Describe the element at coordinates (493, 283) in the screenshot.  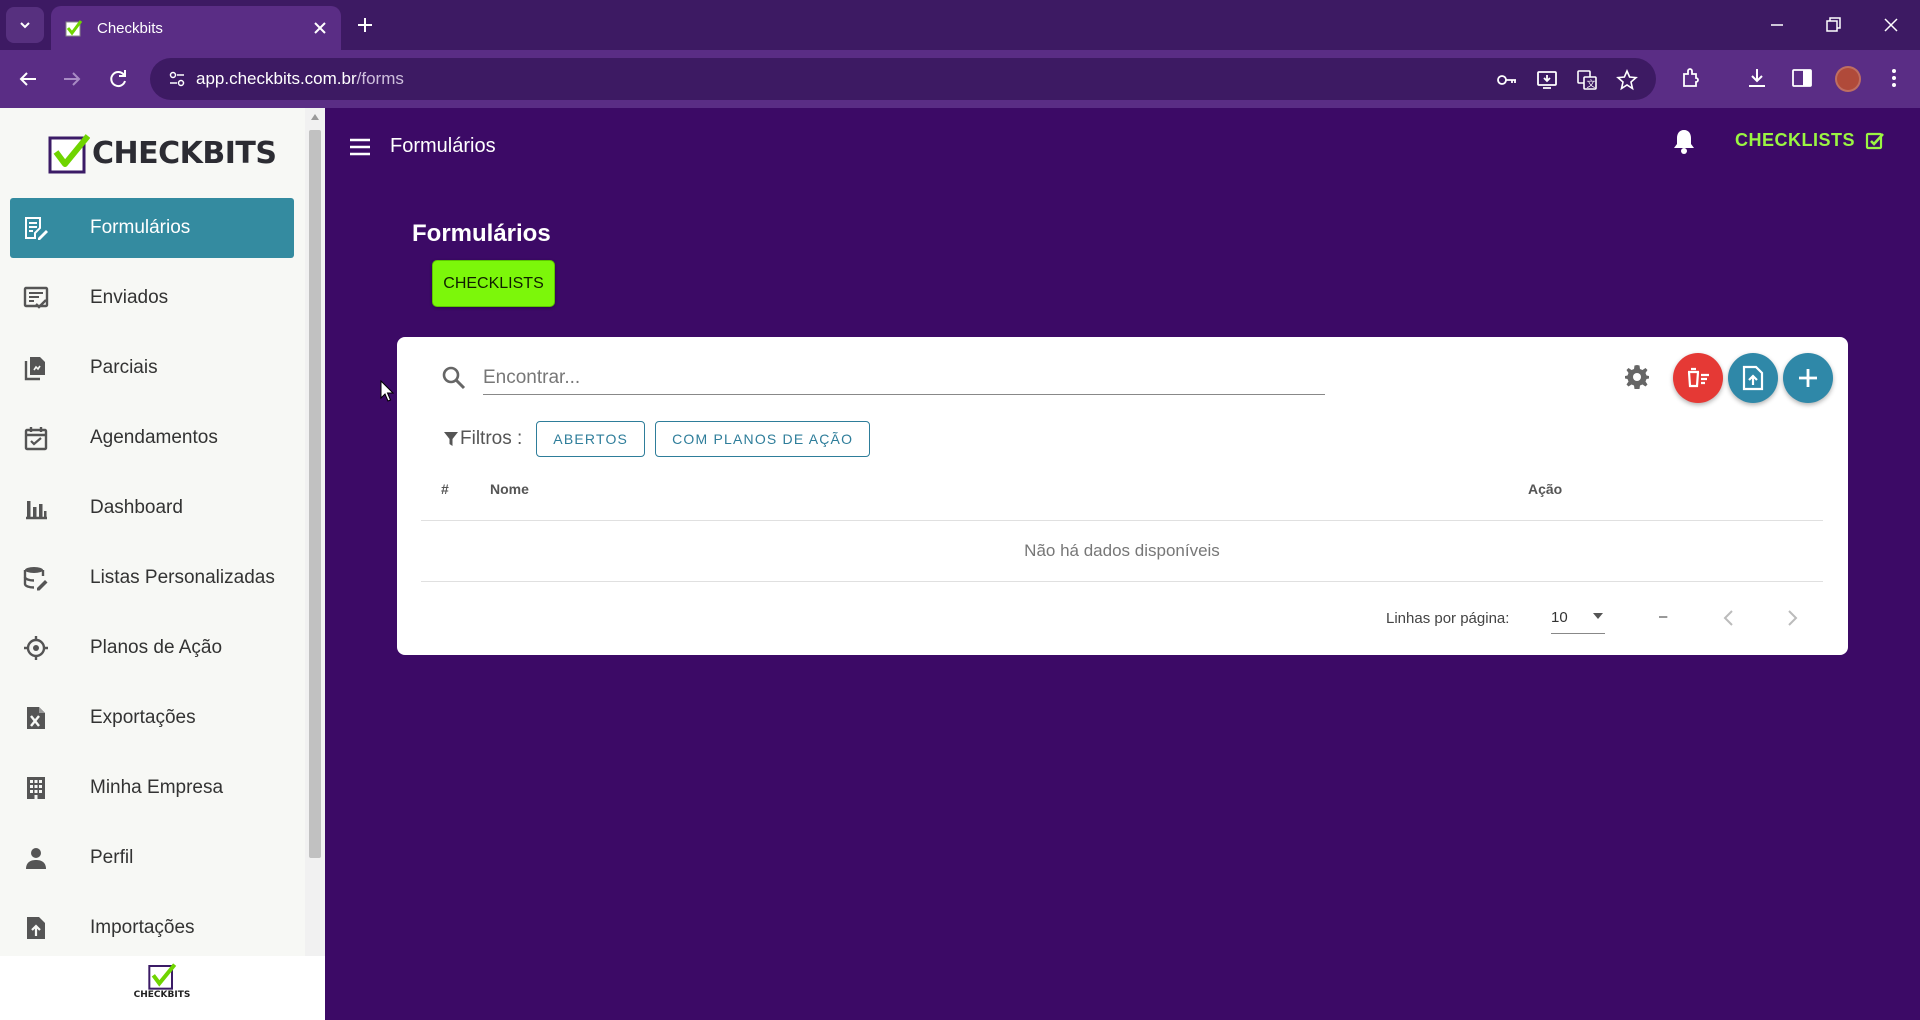
I see `checklists-chip: CHECKLISTS` at that location.